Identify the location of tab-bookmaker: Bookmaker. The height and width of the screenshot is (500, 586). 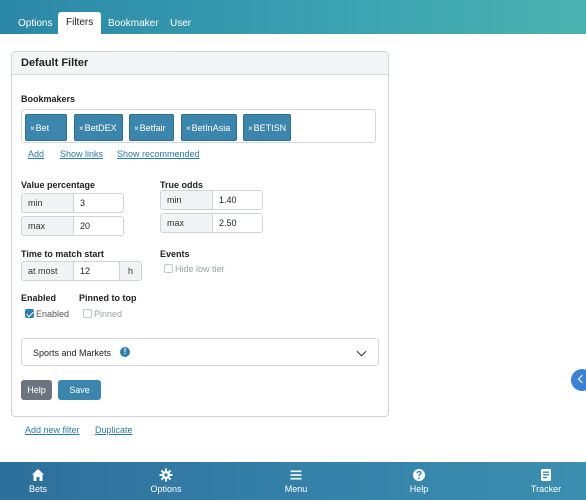
(133, 23).